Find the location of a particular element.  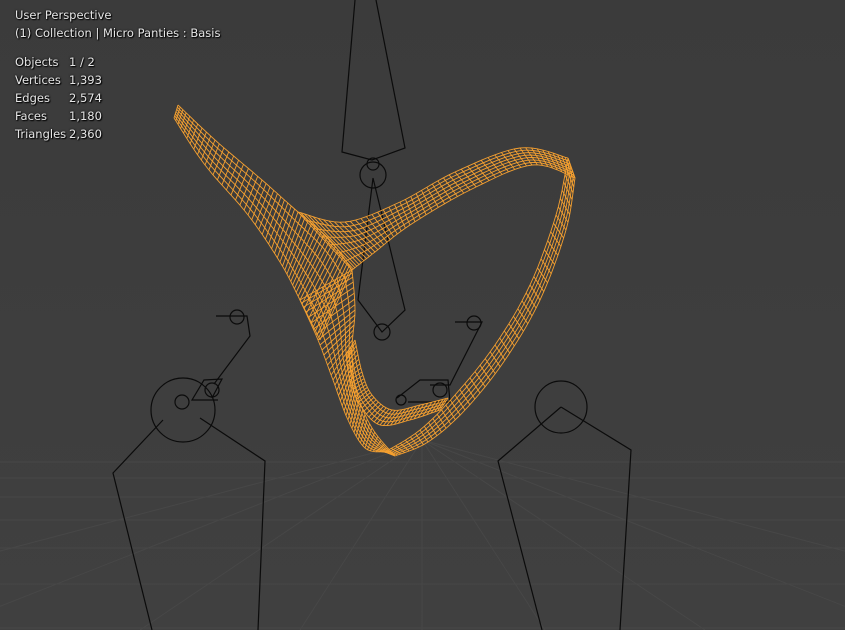

stats-row-edges: Edges 2,574 is located at coordinates (117, 98).